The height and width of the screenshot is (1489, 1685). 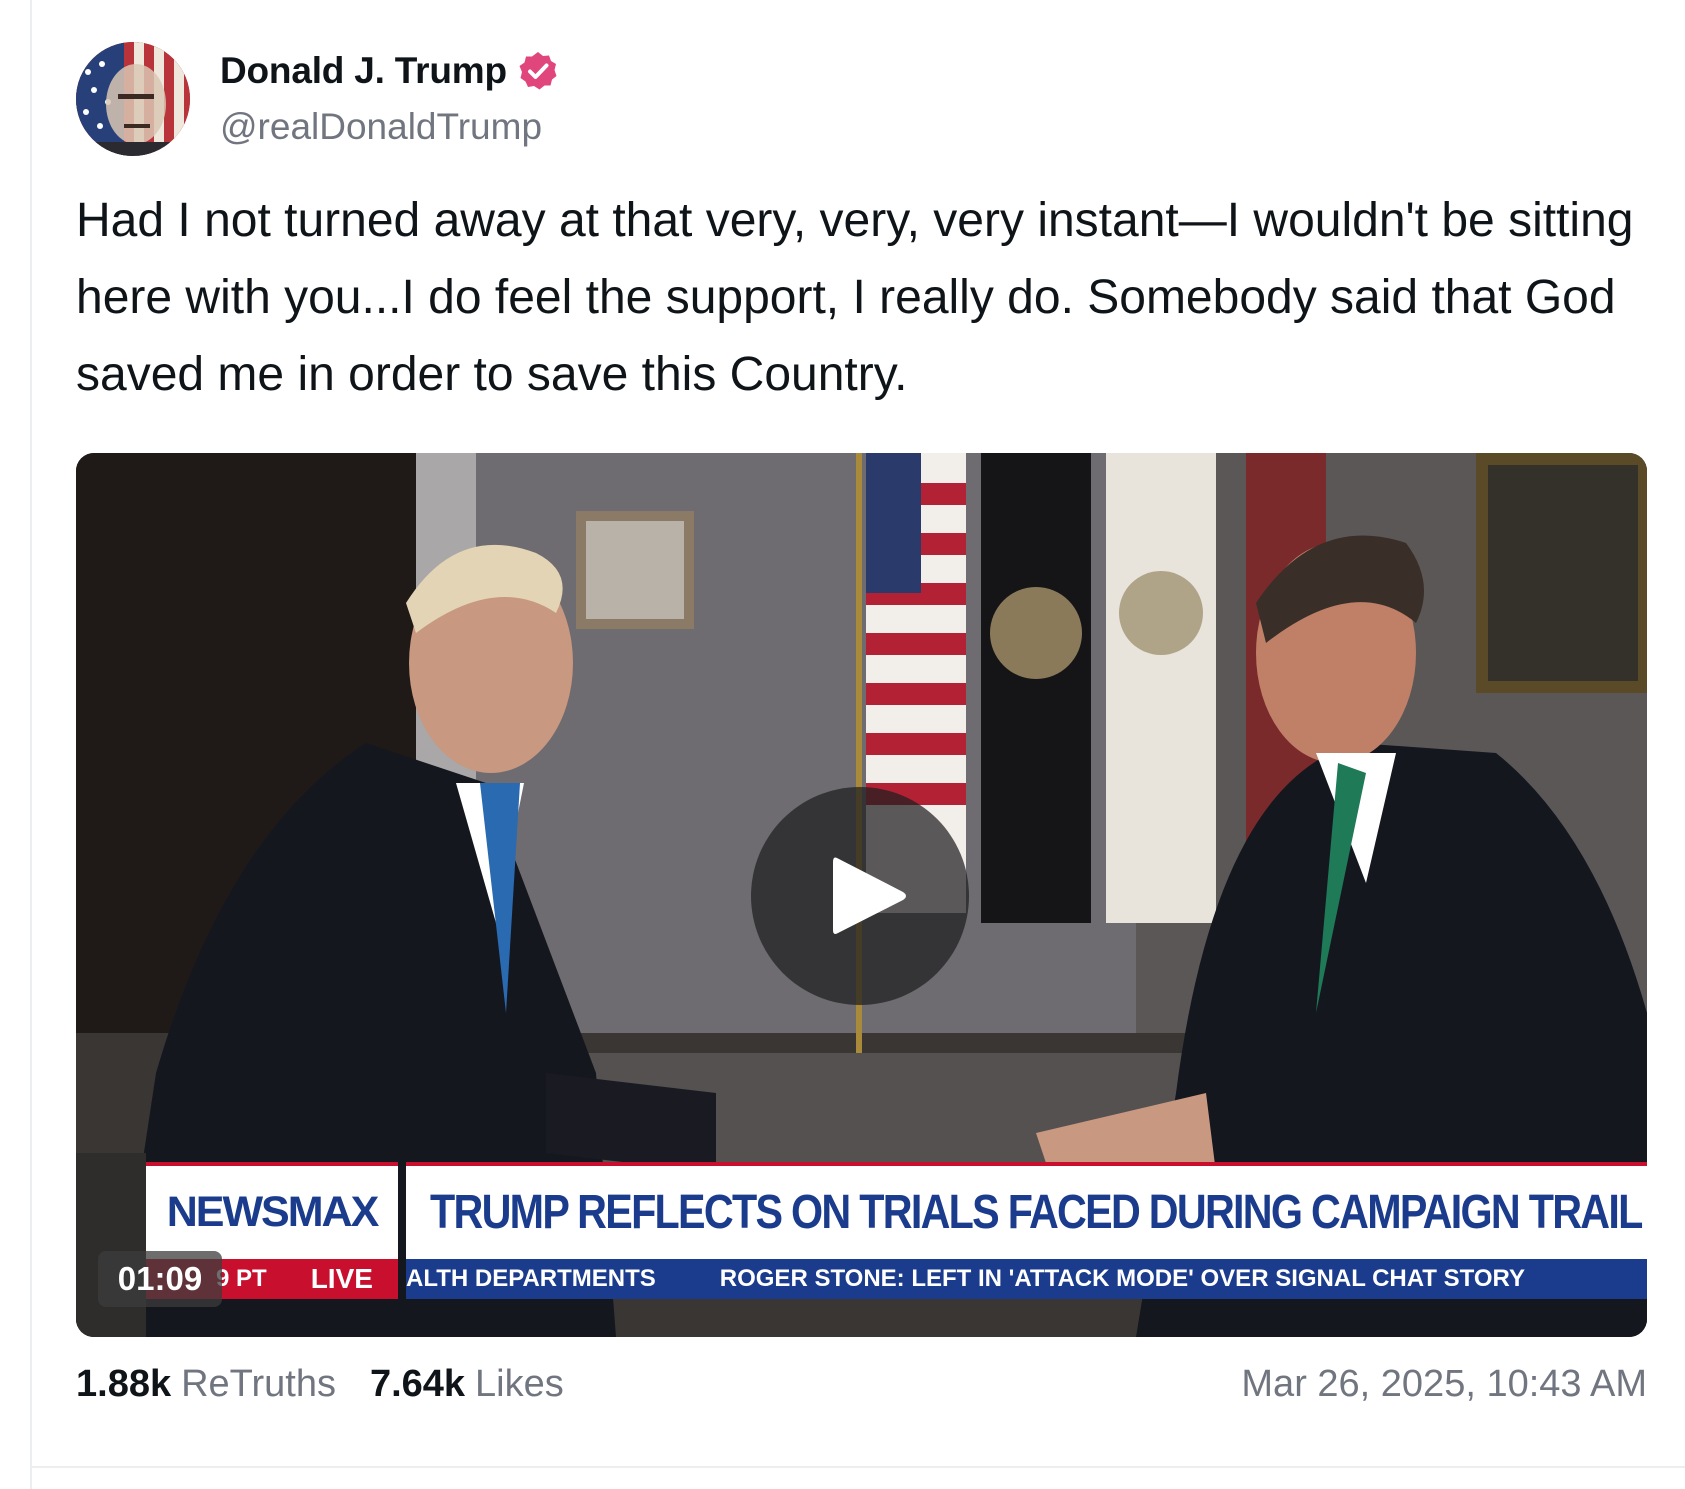 I want to click on name-row: Donald J. Trump, so click(x=389, y=71).